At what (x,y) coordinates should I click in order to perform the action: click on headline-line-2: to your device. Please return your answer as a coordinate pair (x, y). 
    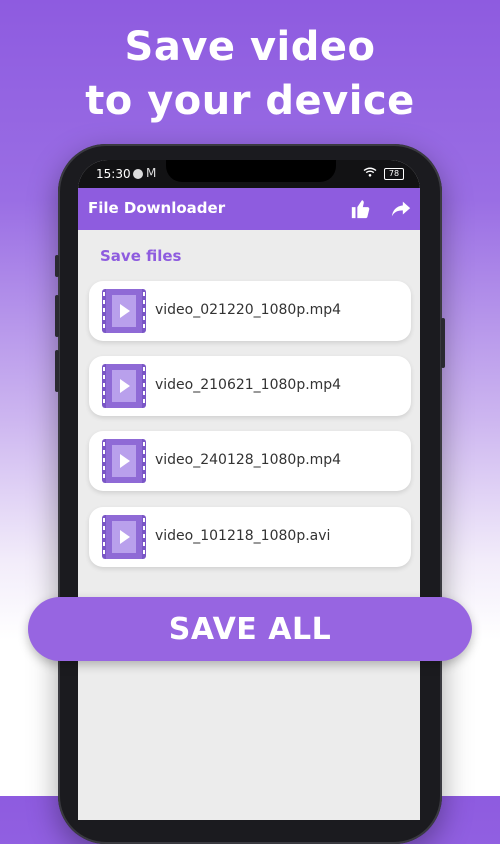
    Looking at the image, I should click on (250, 101).